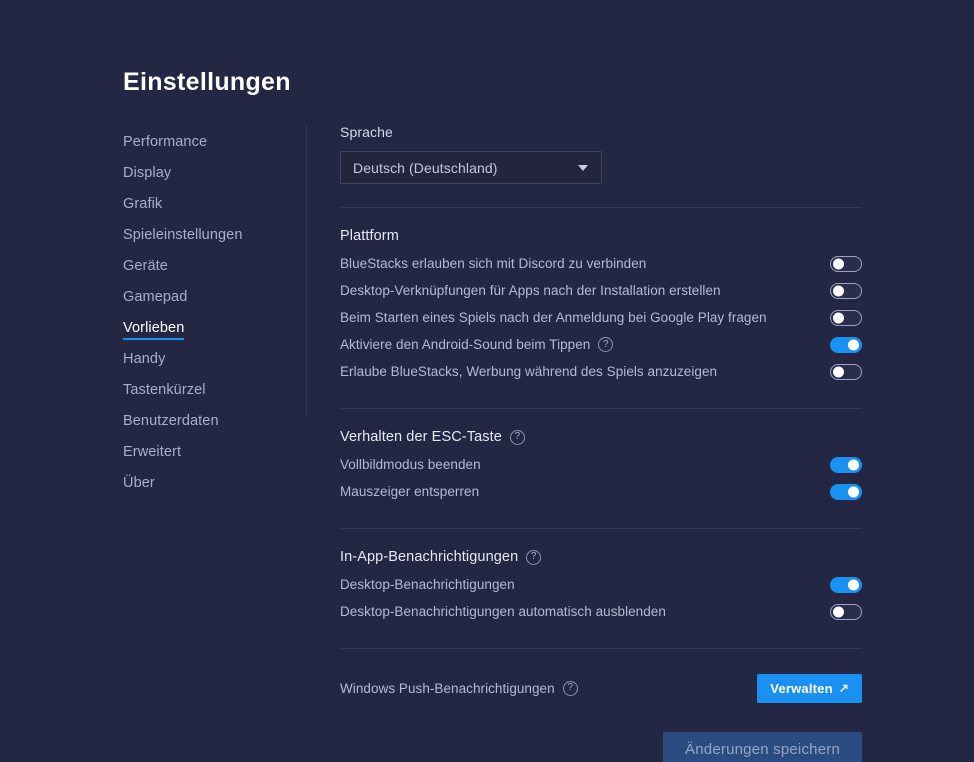 This screenshot has width=974, height=762. I want to click on setting-row: Aktiviere den Android-Sound beim Tippen?, so click(601, 344).